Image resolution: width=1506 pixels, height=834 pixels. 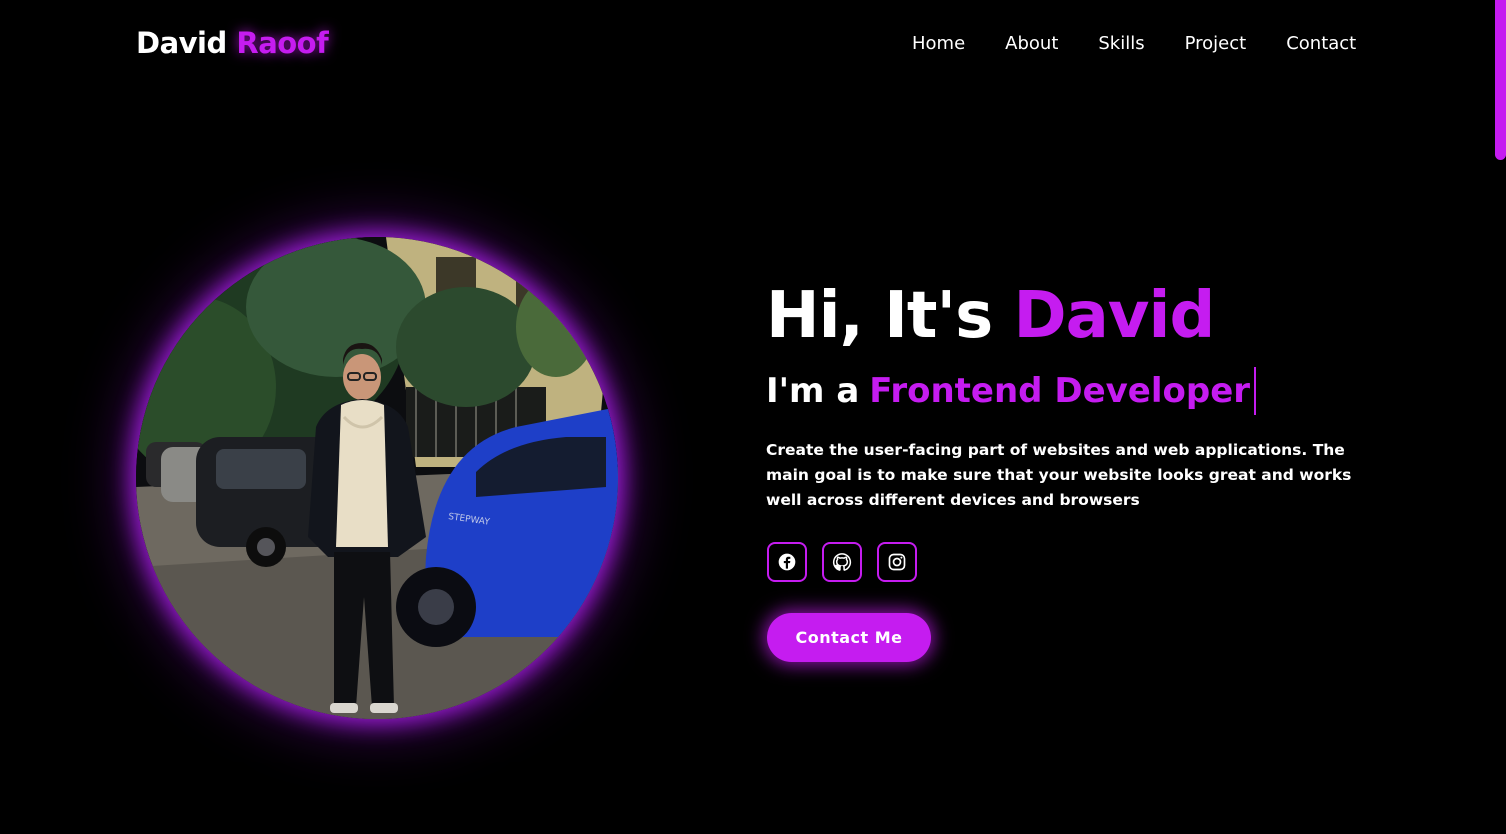 What do you see at coordinates (879, 316) in the screenshot?
I see `hero-greeting: Hi, It's` at bounding box center [879, 316].